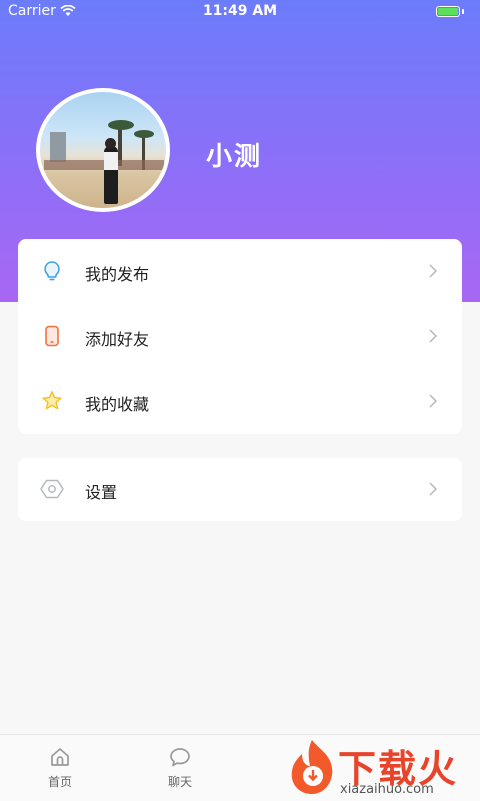  Describe the element at coordinates (52, 271) in the screenshot. I see `lightbulb-icon` at that location.